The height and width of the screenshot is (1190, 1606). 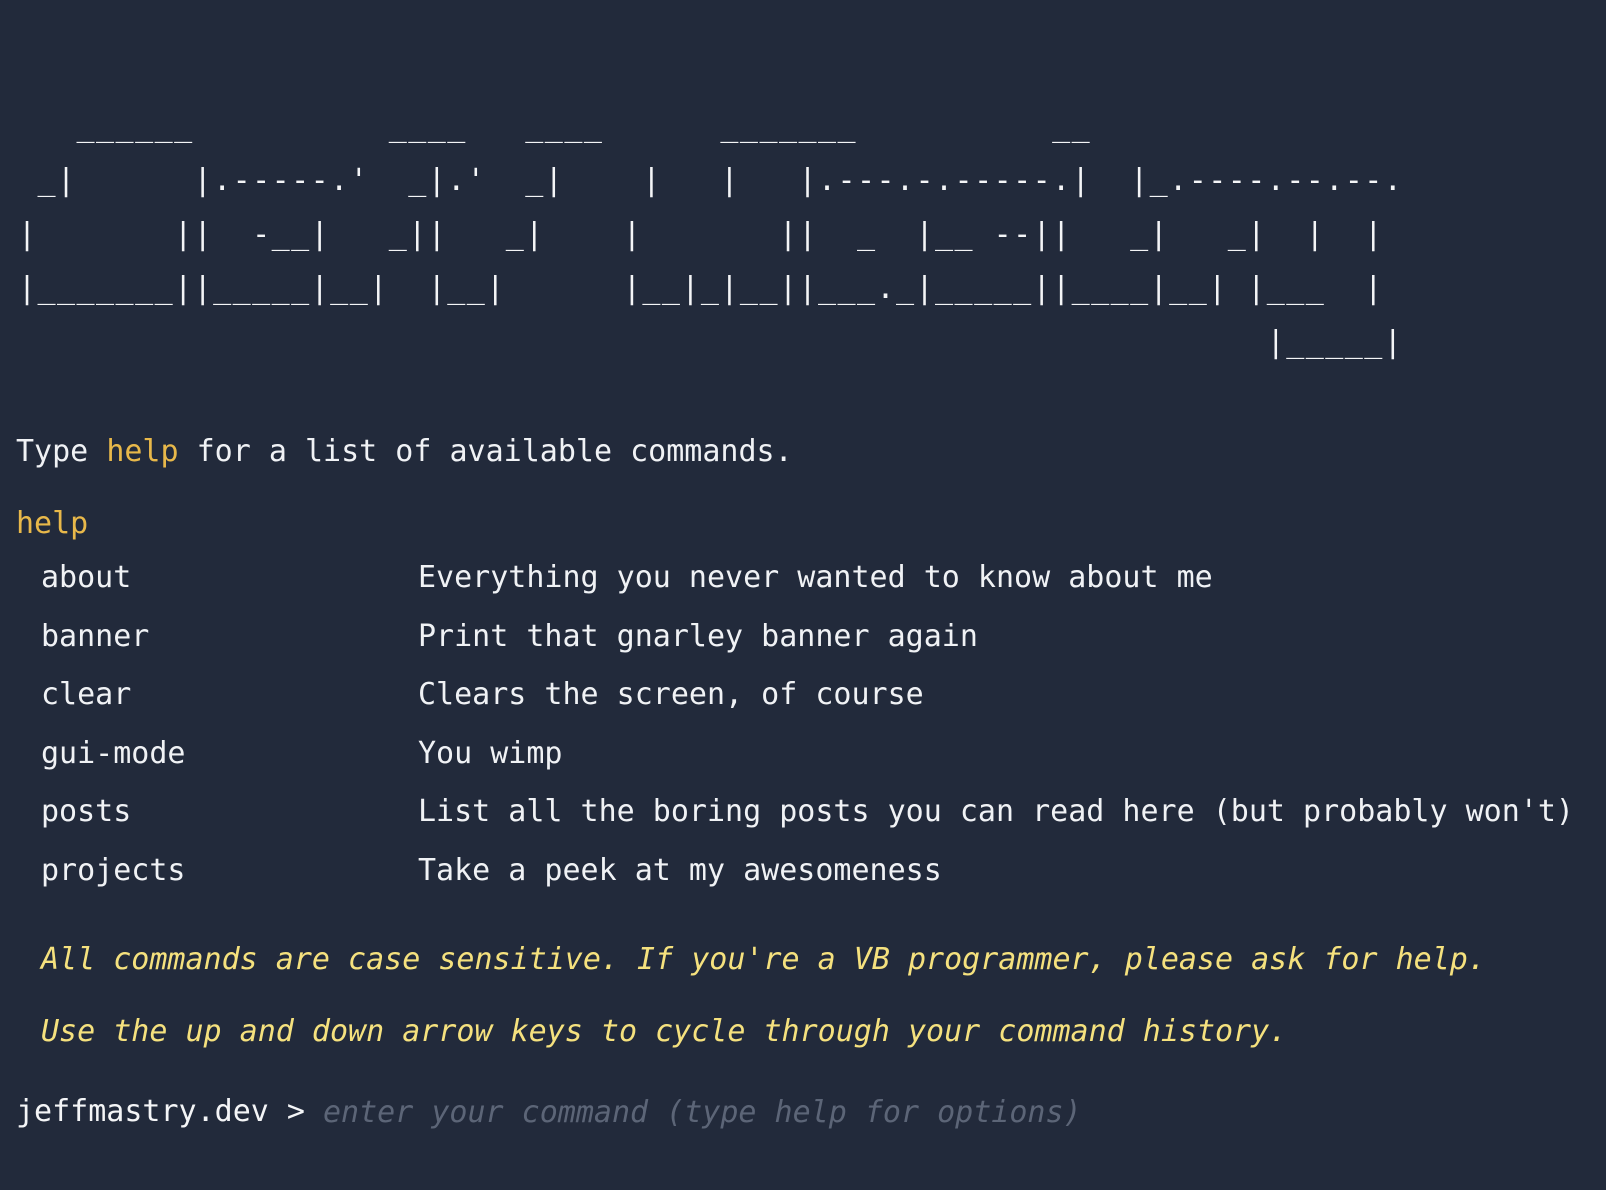 I want to click on command-name: banner, so click(x=95, y=636).